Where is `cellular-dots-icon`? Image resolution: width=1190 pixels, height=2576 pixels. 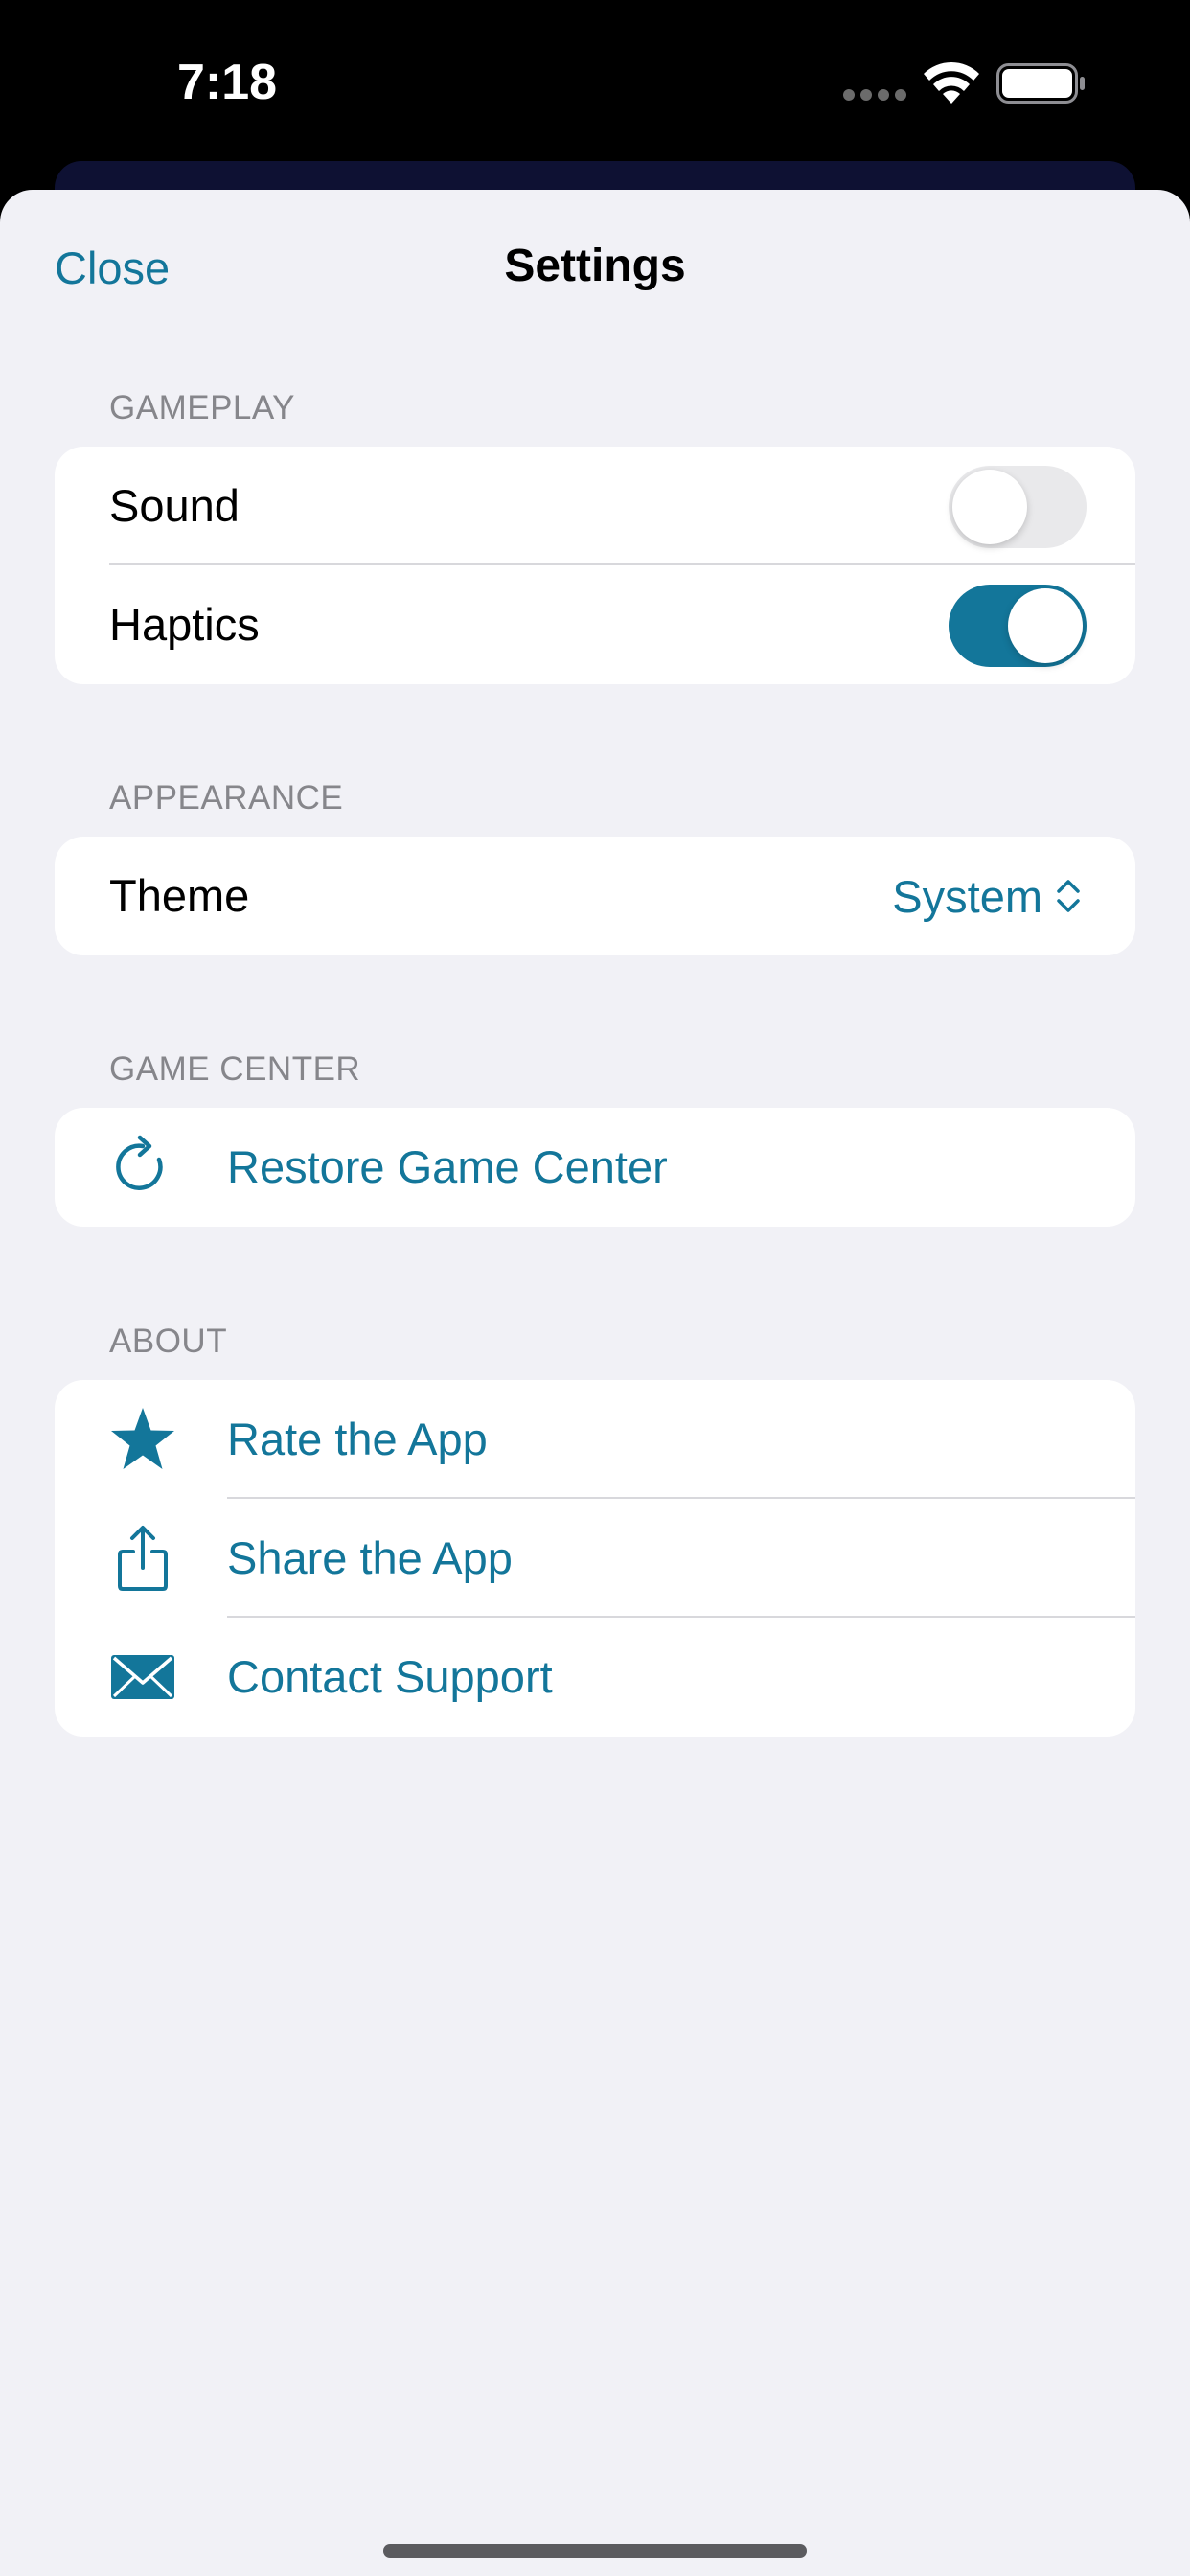 cellular-dots-icon is located at coordinates (874, 95).